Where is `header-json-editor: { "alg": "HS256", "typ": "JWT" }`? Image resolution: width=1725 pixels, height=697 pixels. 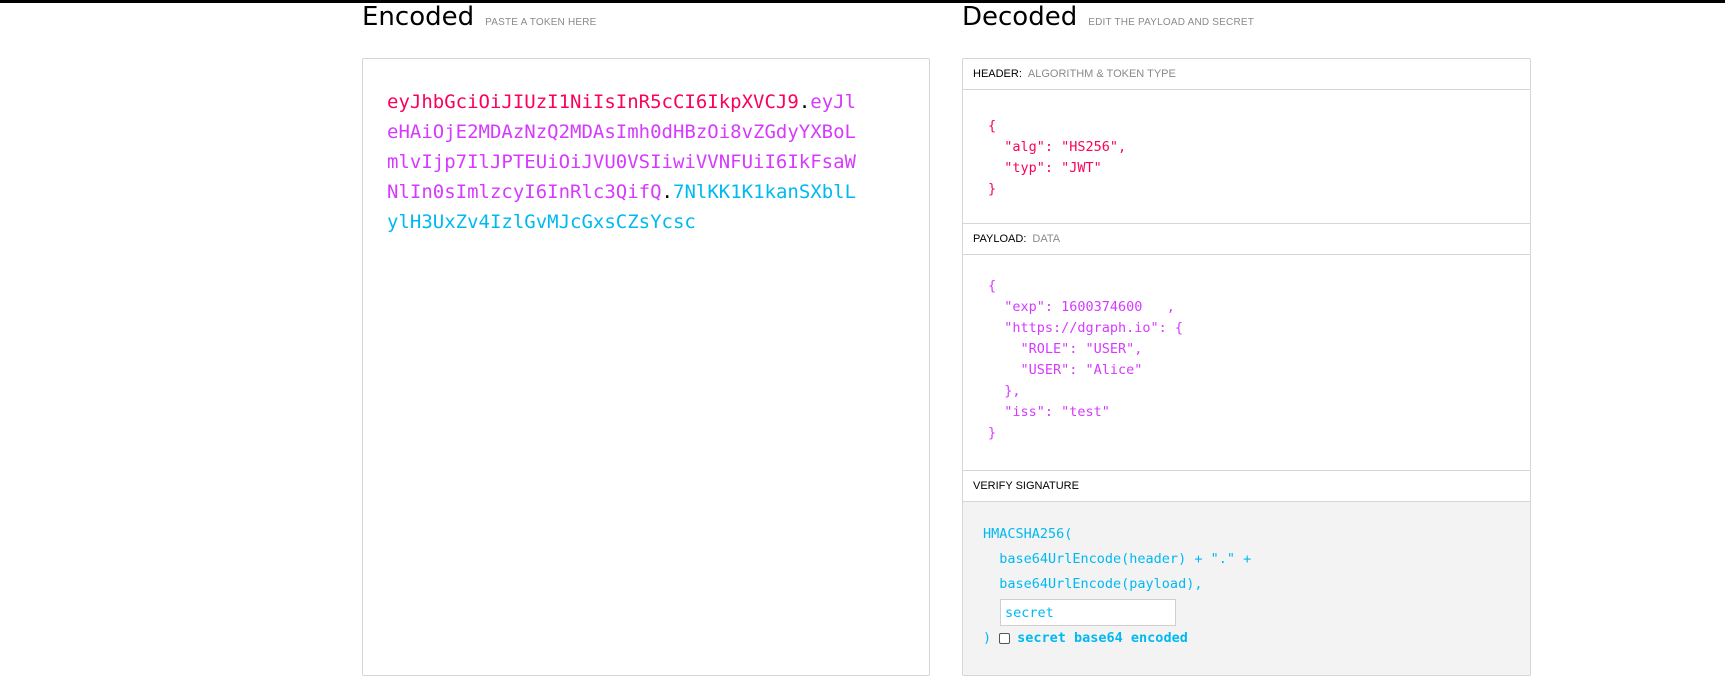
header-json-editor: { "alg": "HS256", "typ": "JWT" } is located at coordinates (1057, 158).